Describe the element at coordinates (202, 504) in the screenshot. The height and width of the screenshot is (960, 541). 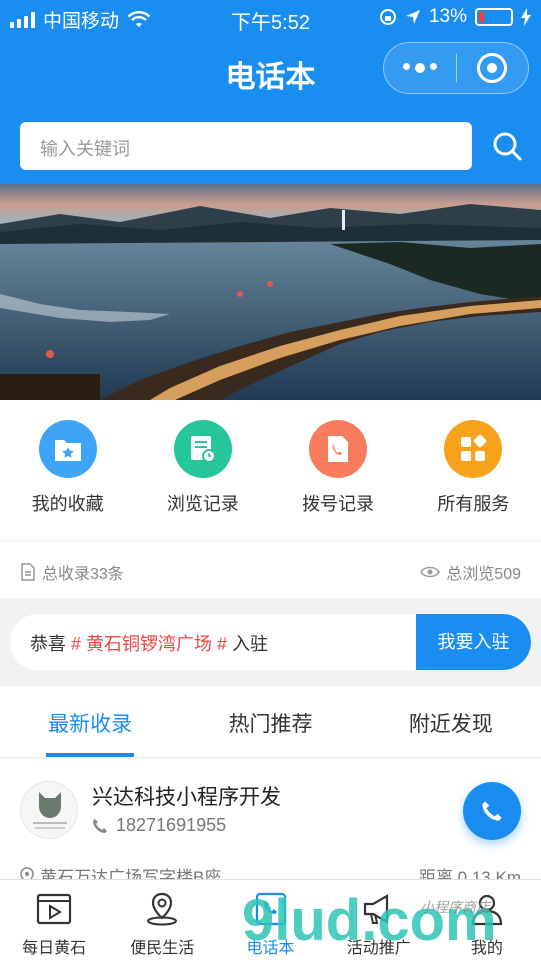
I see `menu-label: 浏览记录` at that location.